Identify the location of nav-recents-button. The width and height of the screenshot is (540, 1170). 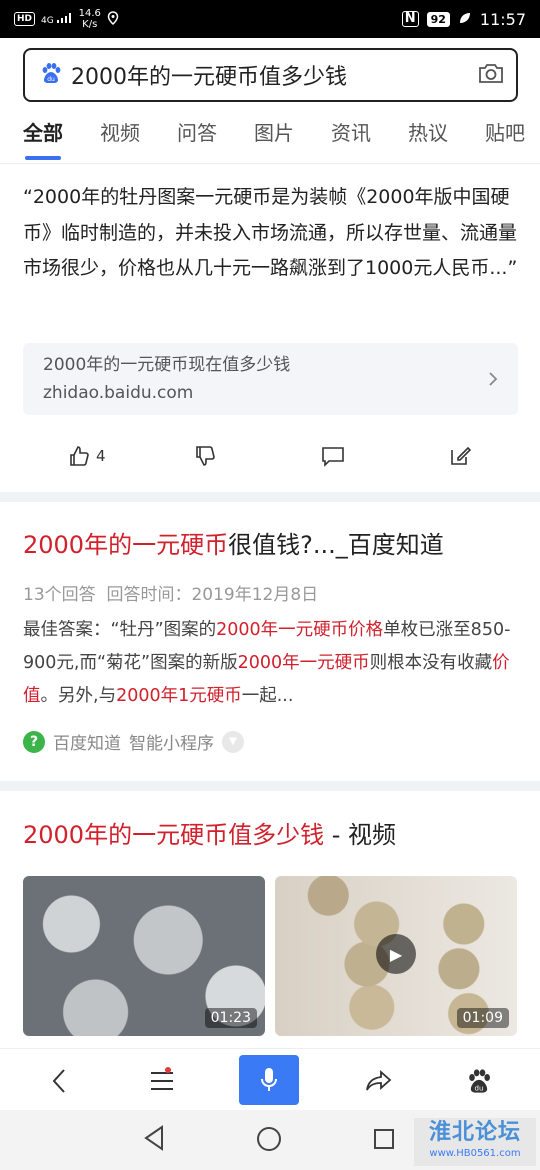
(384, 1141).